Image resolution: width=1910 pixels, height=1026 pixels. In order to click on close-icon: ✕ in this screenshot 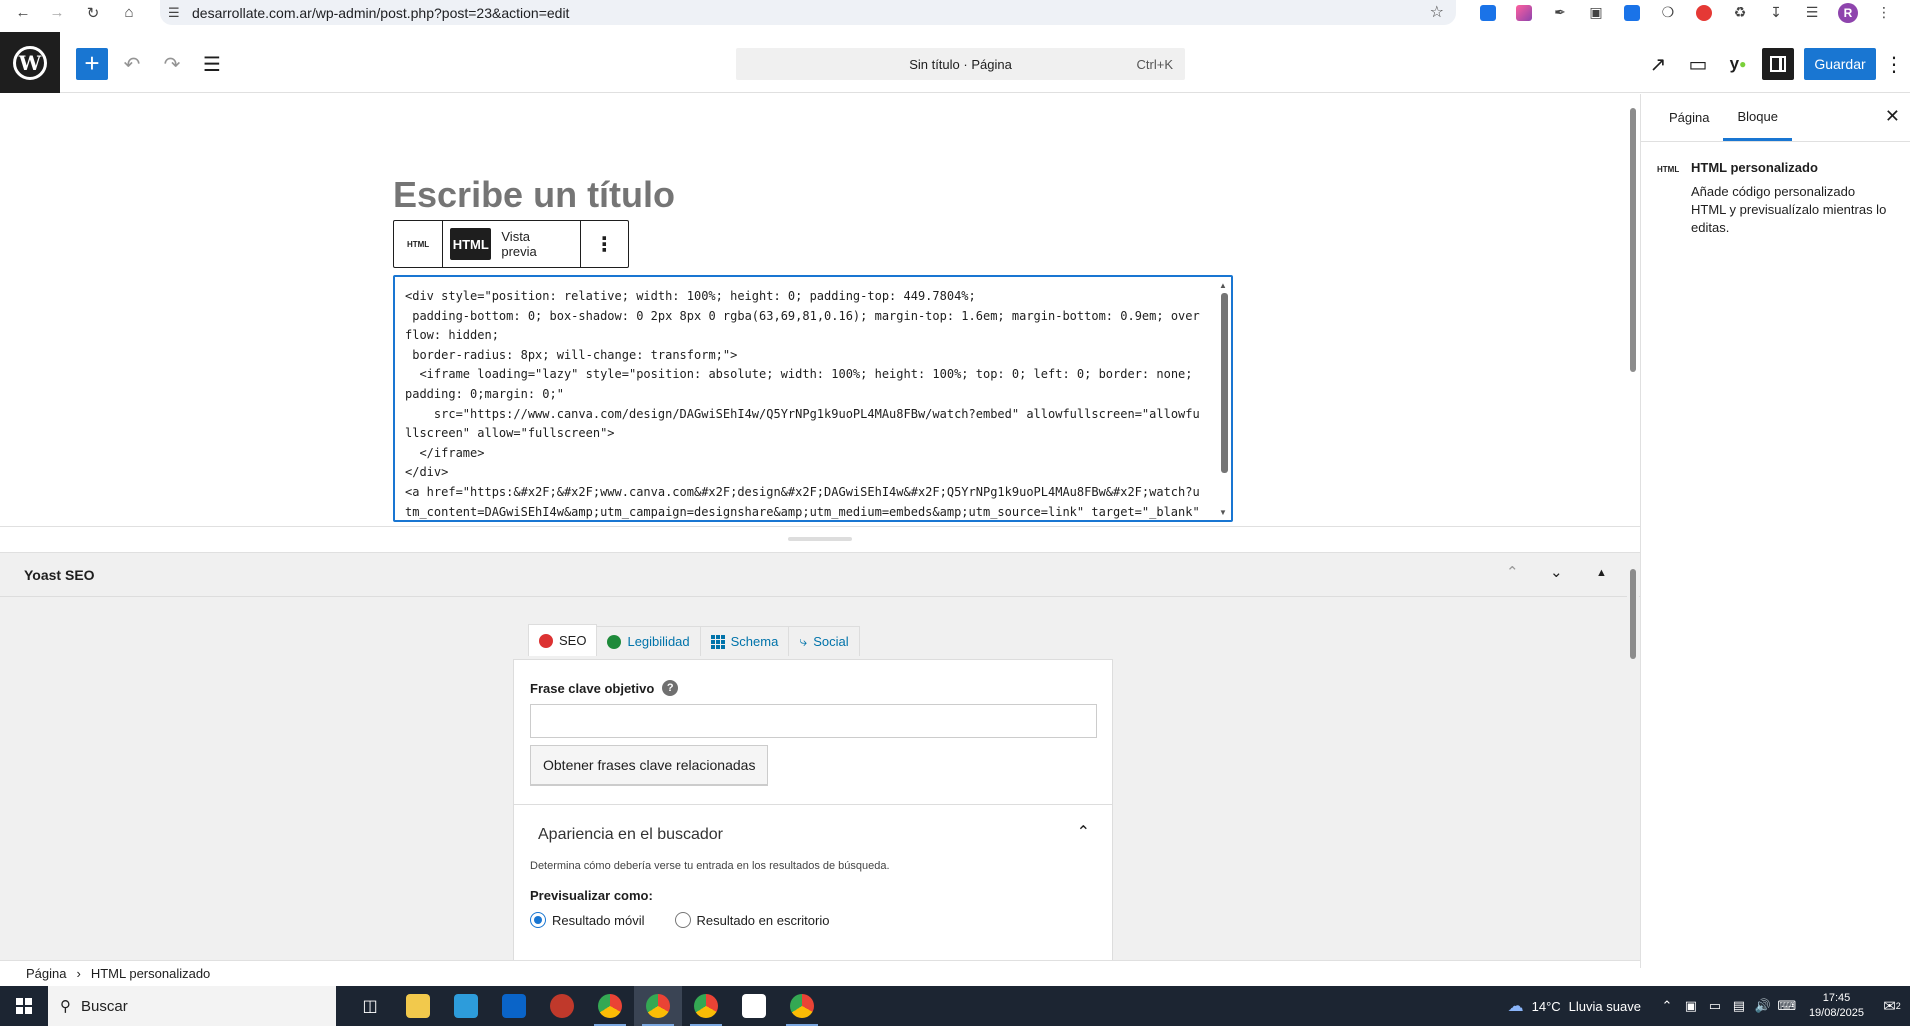, I will do `click(1892, 116)`.